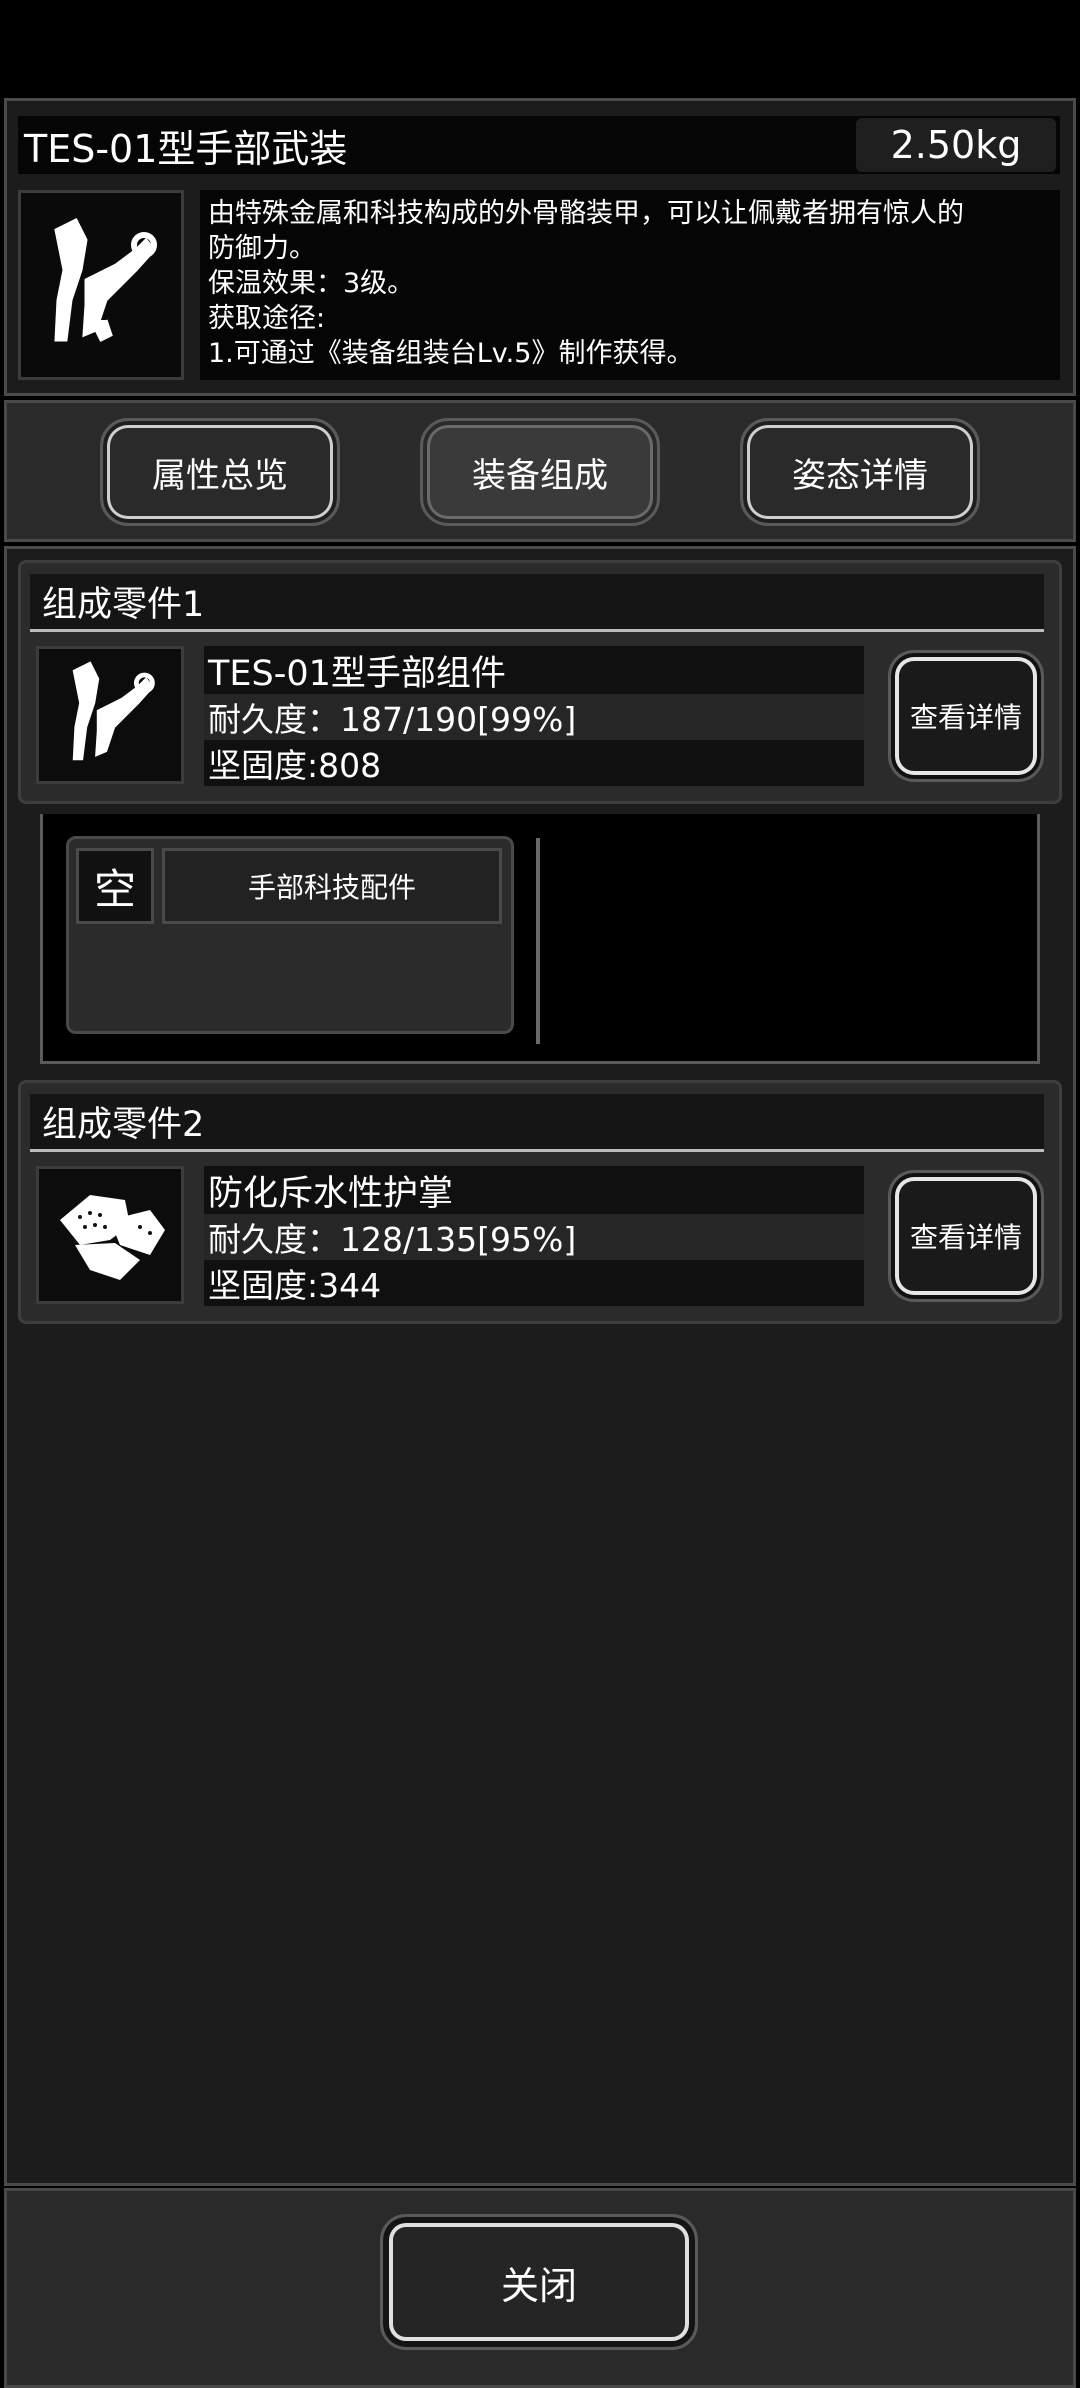 The width and height of the screenshot is (1080, 2388). I want to click on item-title: TES-01型手部武装, so click(186, 148).